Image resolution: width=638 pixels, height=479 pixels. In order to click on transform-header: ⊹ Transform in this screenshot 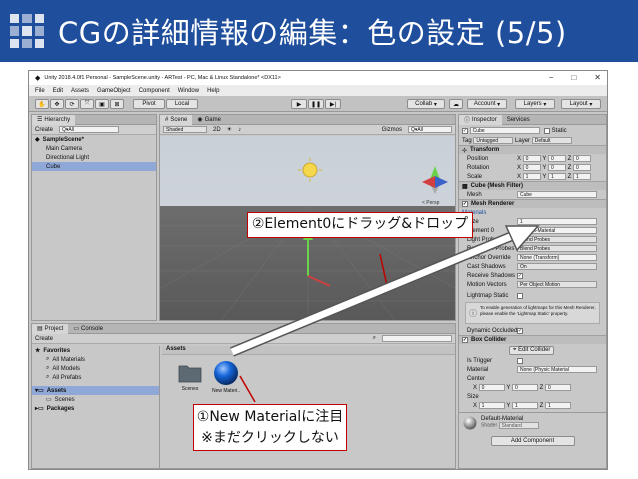, I will do `click(532, 149)`.